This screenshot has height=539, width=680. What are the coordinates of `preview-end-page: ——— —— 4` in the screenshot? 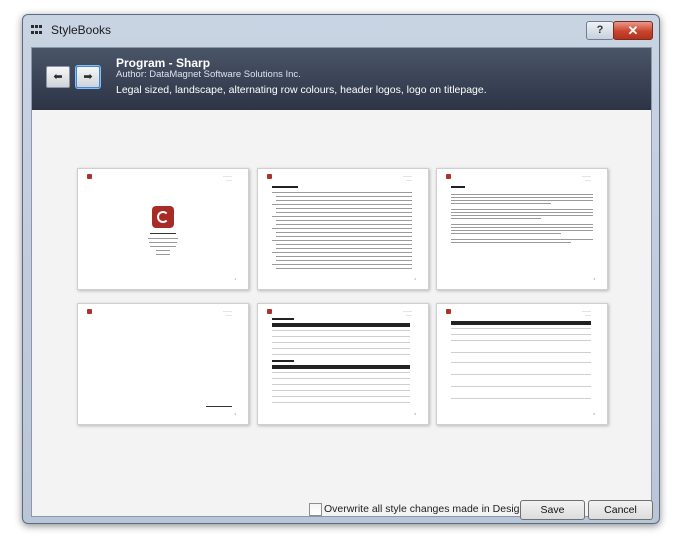 It's located at (163, 364).